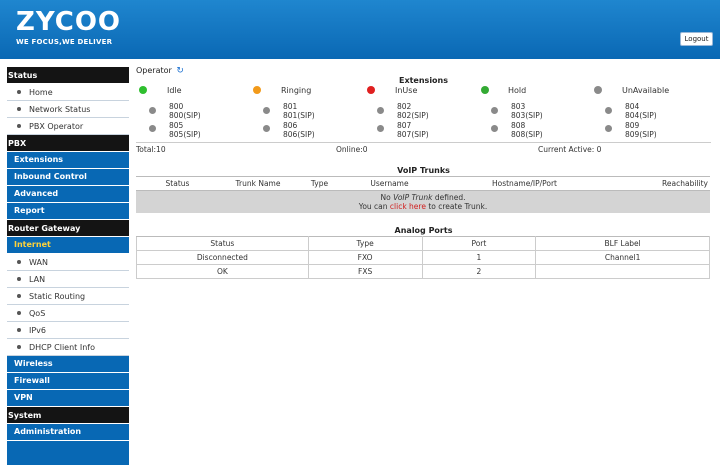 Image resolution: width=720 pixels, height=465 pixels. I want to click on table-row: No VoIP Trunk defined., so click(423, 196).